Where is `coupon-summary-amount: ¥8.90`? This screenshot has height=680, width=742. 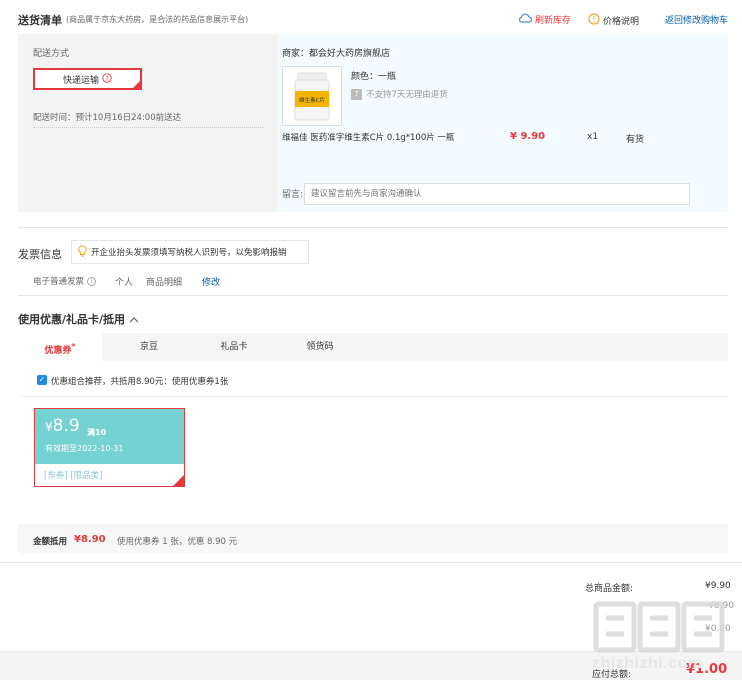
coupon-summary-amount: ¥8.90 is located at coordinates (90, 539).